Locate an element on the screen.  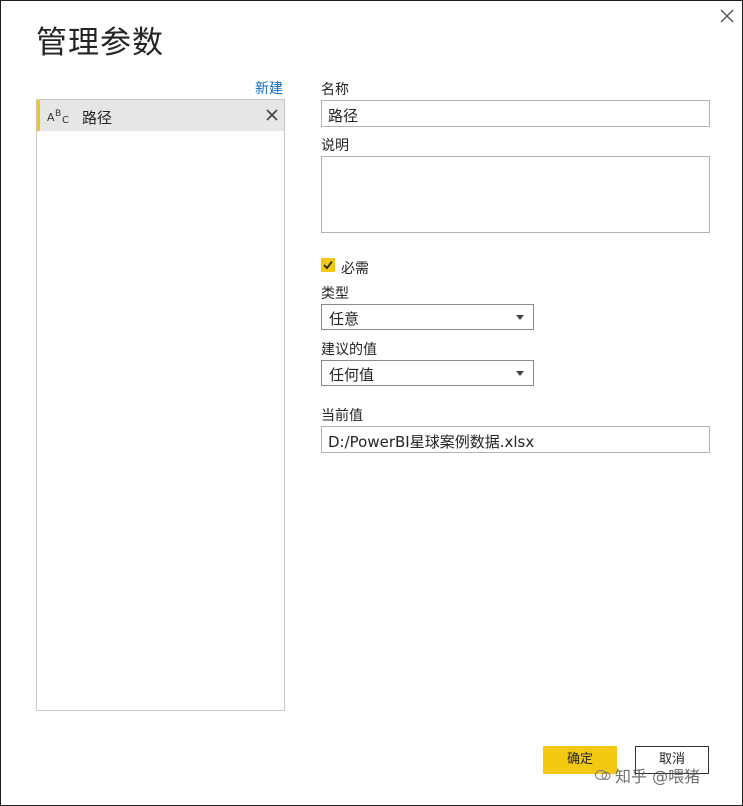
current-value-label: 当前值 is located at coordinates (342, 416).